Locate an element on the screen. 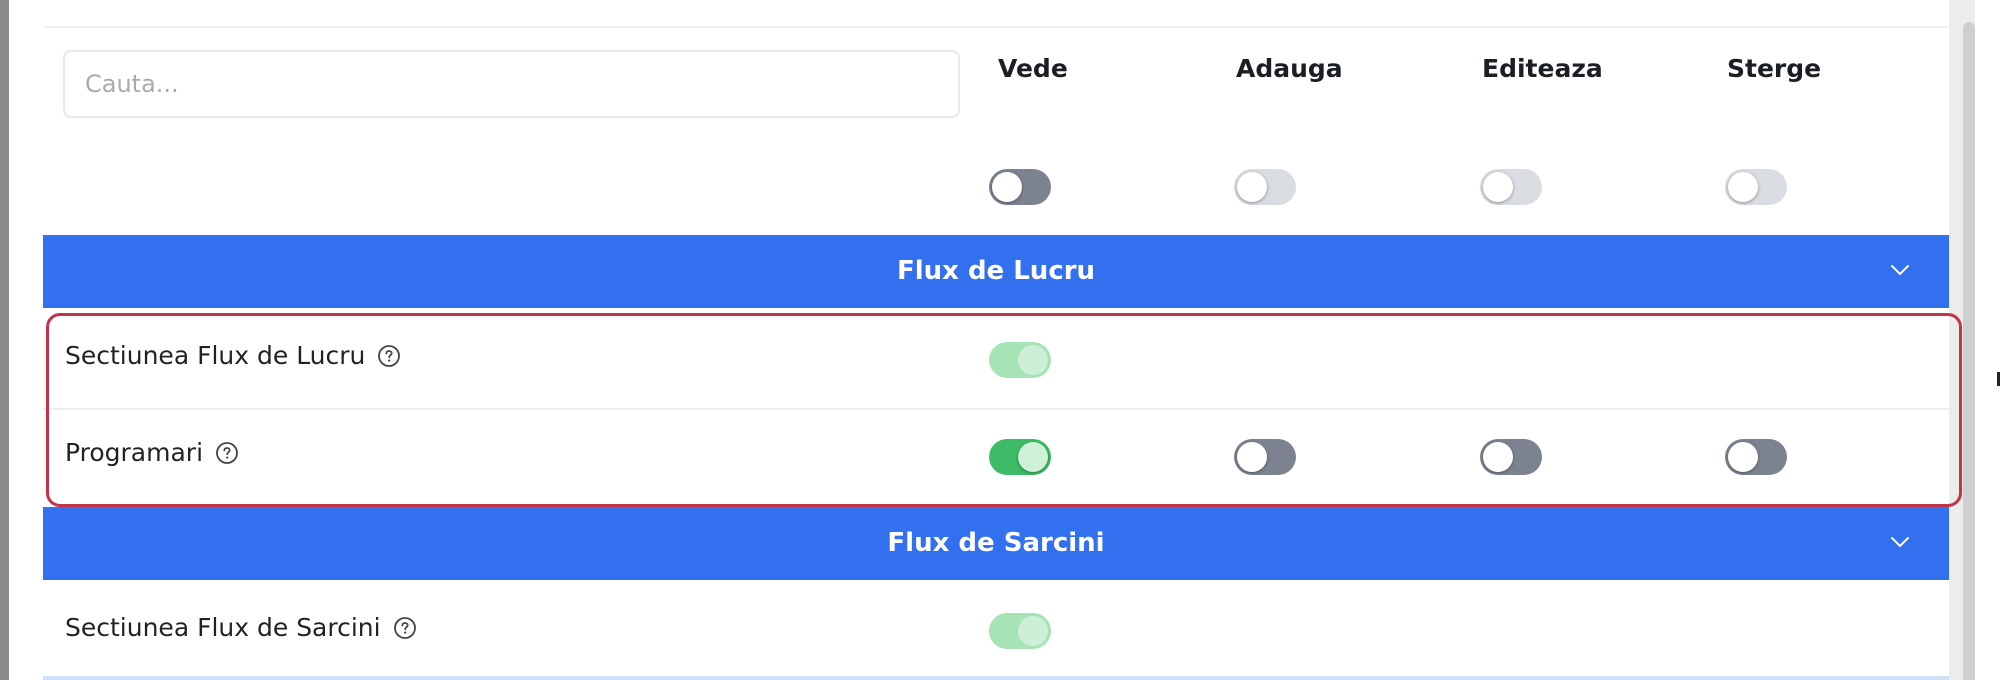 The width and height of the screenshot is (2004, 680). toggle-sectiunea-flux-de-sarcini-vede is located at coordinates (1020, 631).